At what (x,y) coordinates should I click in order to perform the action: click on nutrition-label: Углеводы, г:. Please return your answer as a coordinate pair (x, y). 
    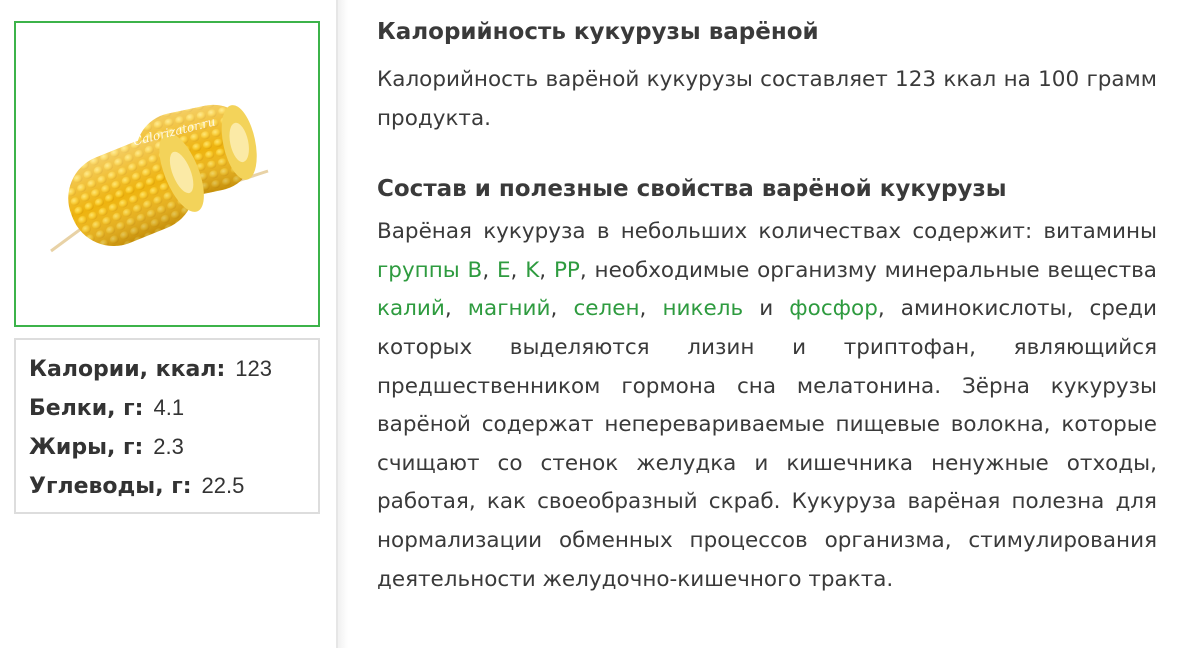
    Looking at the image, I should click on (110, 486).